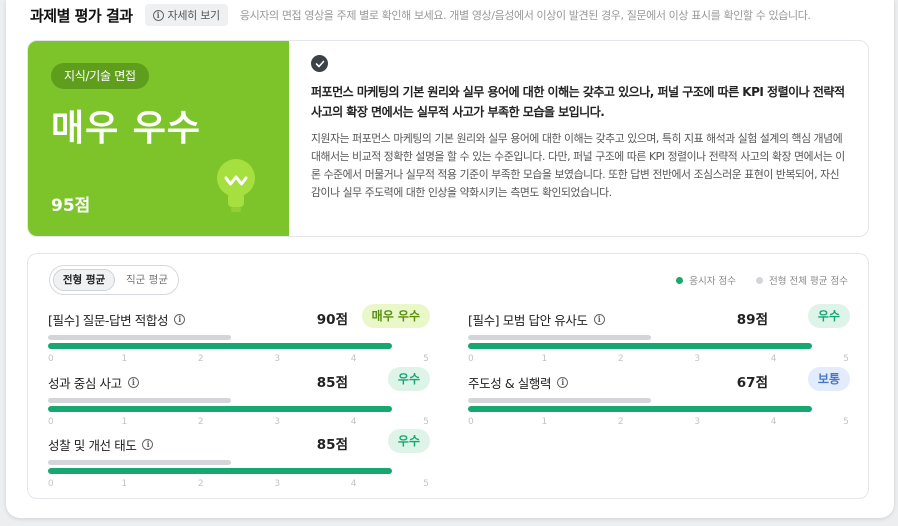 The height and width of the screenshot is (526, 898). I want to click on score-item-label: 성찰 및 개선 태도 i, so click(101, 444).